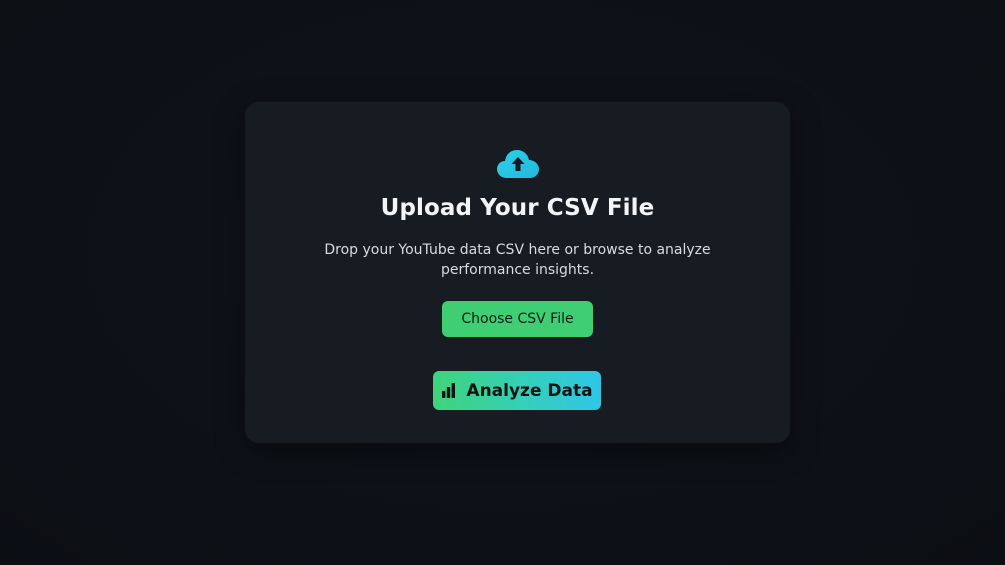 Image resolution: width=1005 pixels, height=565 pixels. I want to click on choose-csv-file-button: Choose CSV File, so click(517, 319).